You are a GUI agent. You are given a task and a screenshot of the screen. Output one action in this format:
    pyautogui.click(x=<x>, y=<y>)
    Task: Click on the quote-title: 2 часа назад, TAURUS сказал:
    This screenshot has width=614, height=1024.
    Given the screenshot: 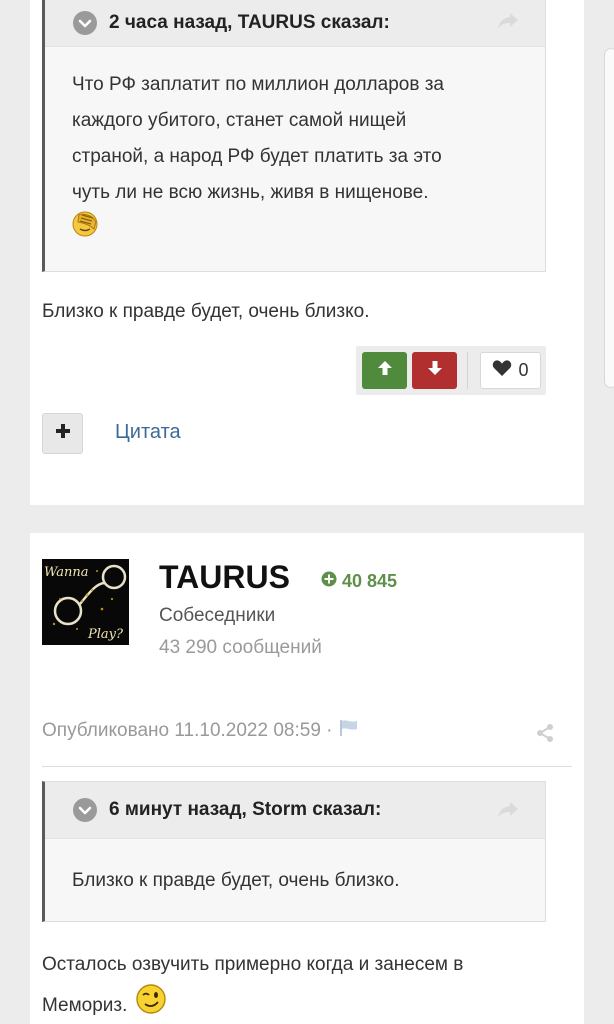 What is the action you would take?
    pyautogui.click(x=249, y=22)
    